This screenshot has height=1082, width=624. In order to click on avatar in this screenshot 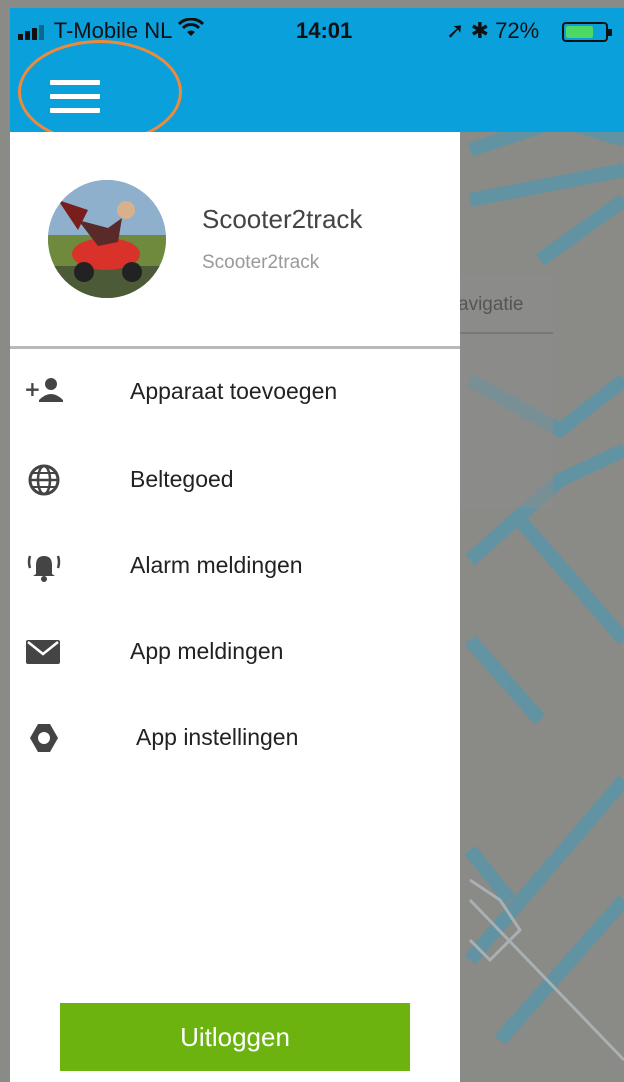, I will do `click(107, 239)`.